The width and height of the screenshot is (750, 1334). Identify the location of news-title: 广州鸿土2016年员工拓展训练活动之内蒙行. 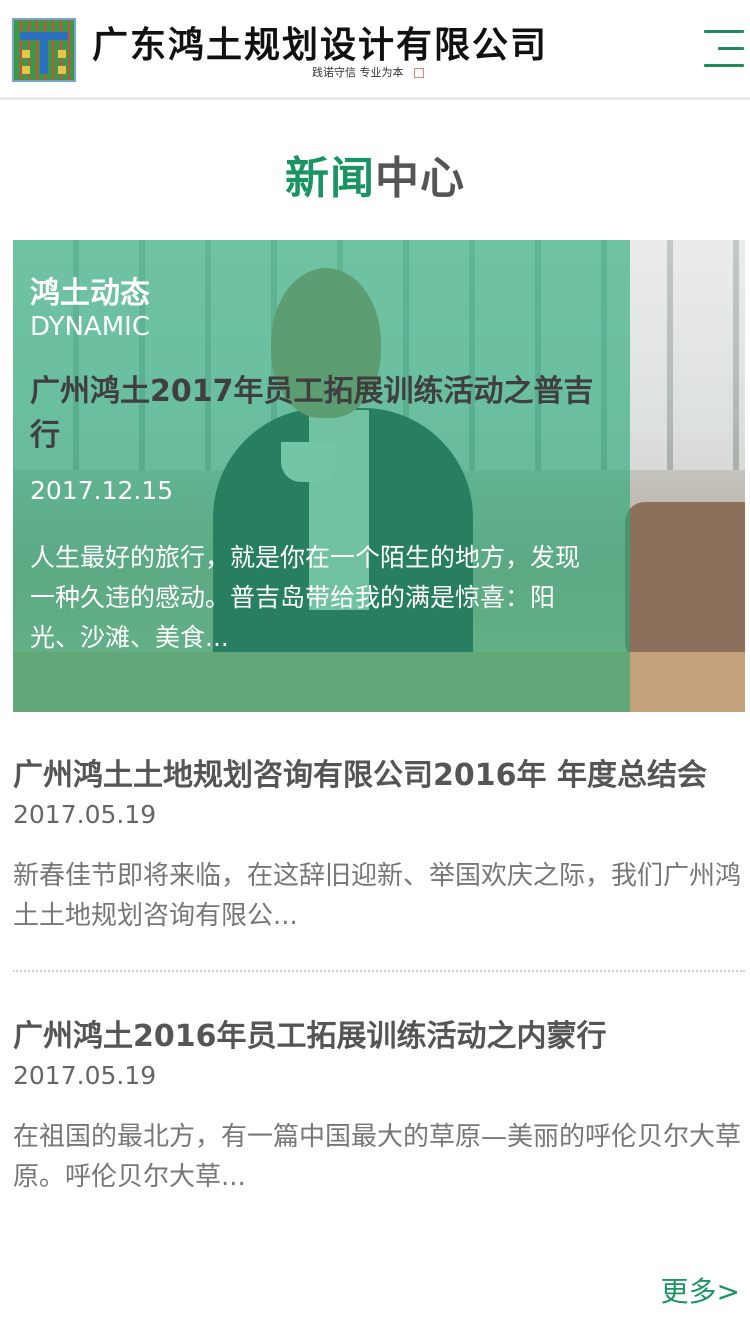
(379, 1037).